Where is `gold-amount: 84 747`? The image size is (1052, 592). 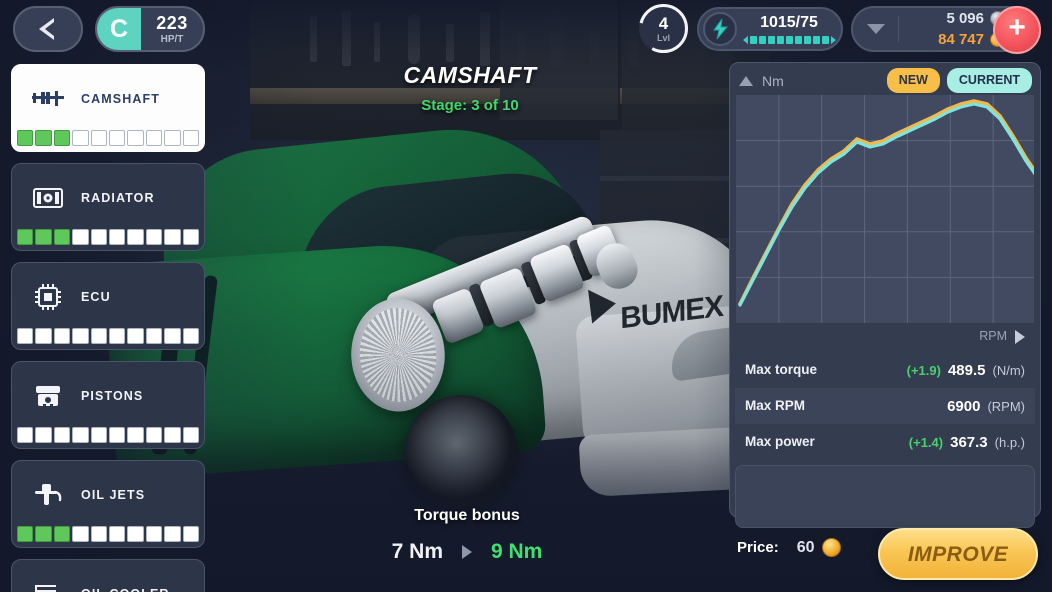 gold-amount: 84 747 is located at coordinates (961, 39).